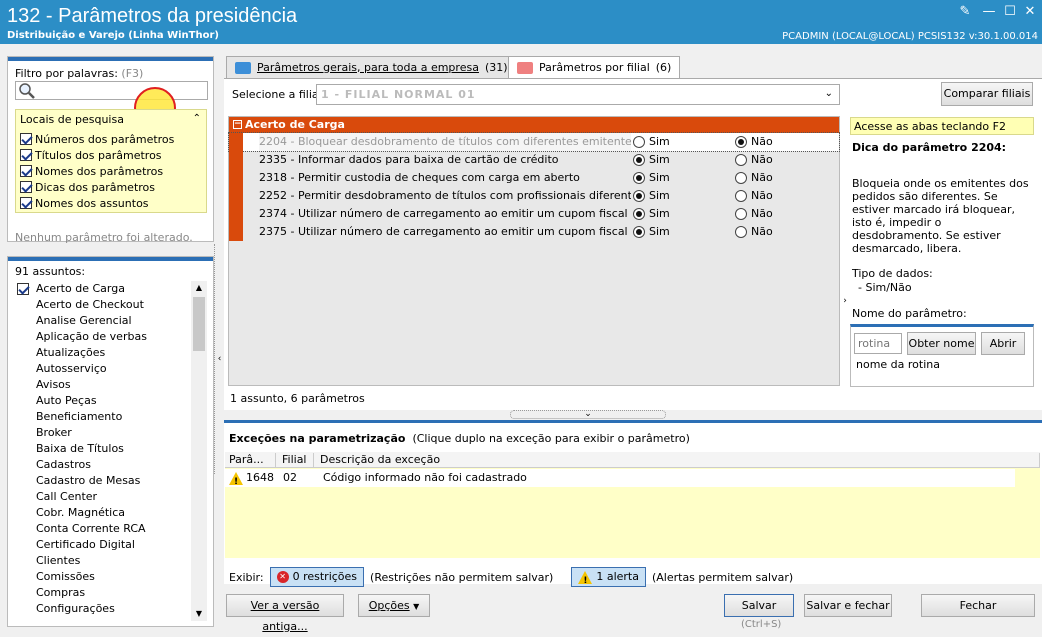 Image resolution: width=1042 pixels, height=637 pixels. Describe the element at coordinates (91, 171) in the screenshot. I see `option-param-names: Nomes dos parâmetros` at that location.